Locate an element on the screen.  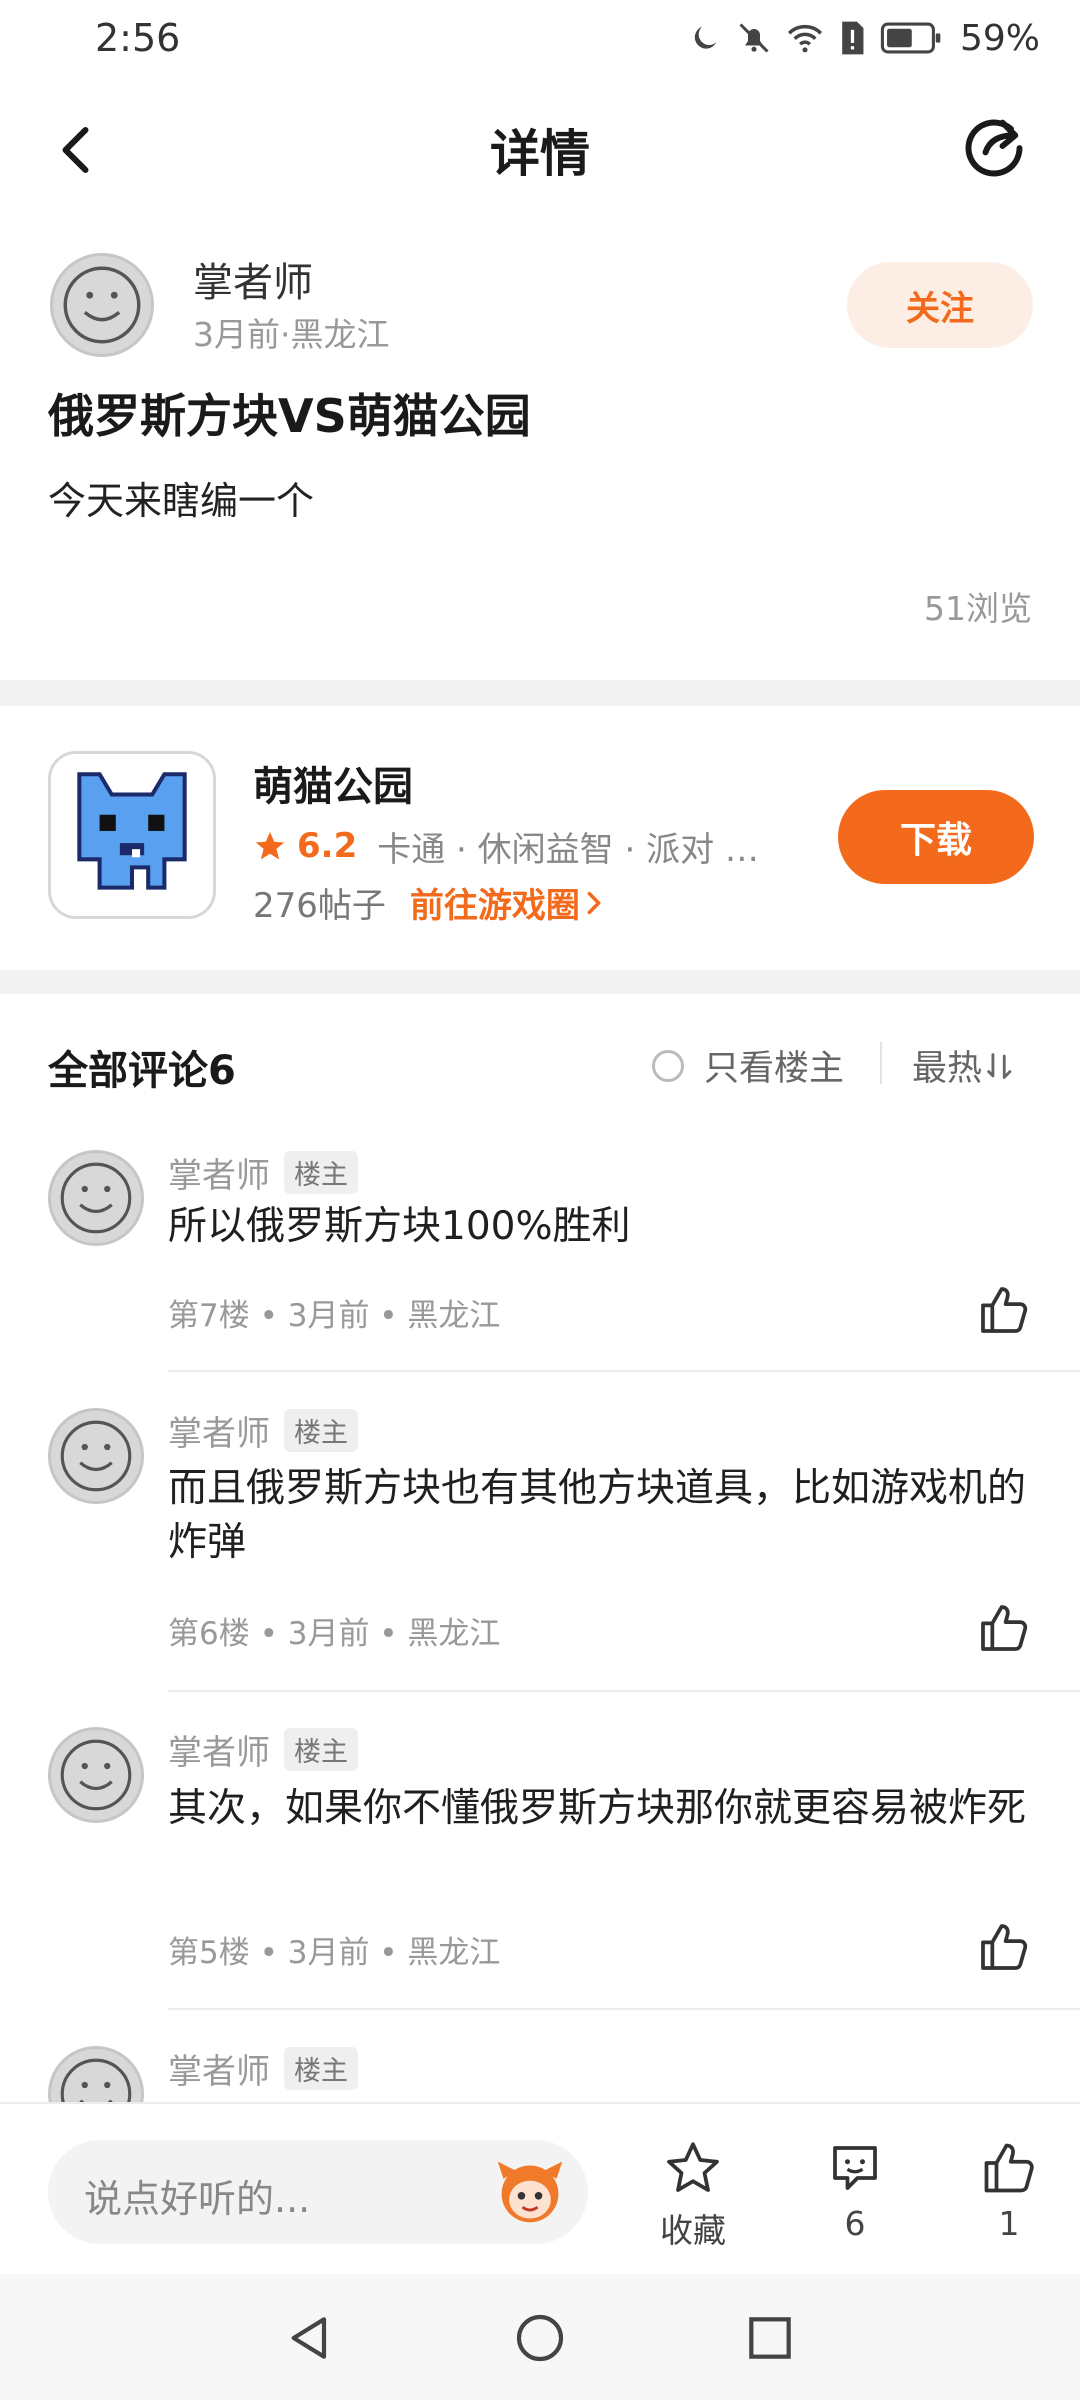
game-icon is located at coordinates (132, 835).